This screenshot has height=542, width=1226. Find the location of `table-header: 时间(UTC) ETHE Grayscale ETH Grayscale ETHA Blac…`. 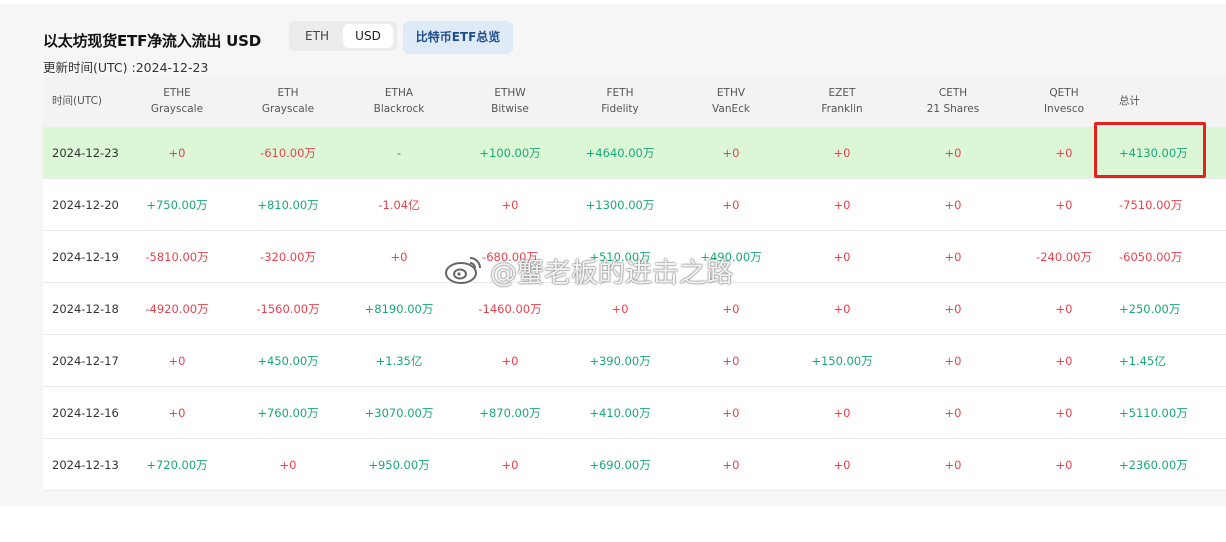

table-header: 时间(UTC) ETHE Grayscale ETH Grayscale ETHA Blac… is located at coordinates (634, 101).